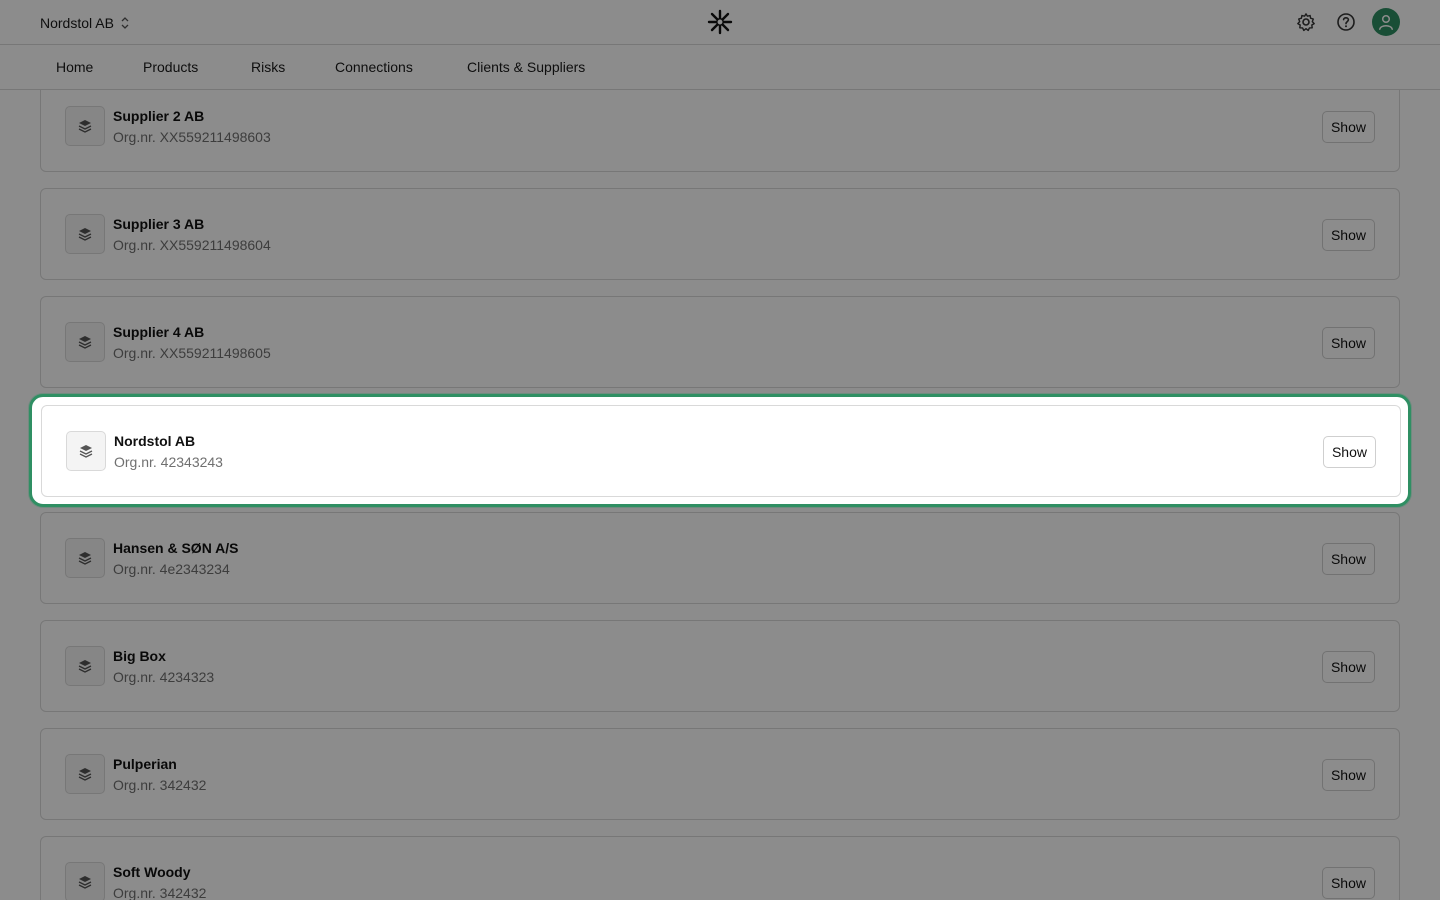 The width and height of the screenshot is (1440, 900). I want to click on company-name: Supplier 4 AB, so click(159, 332).